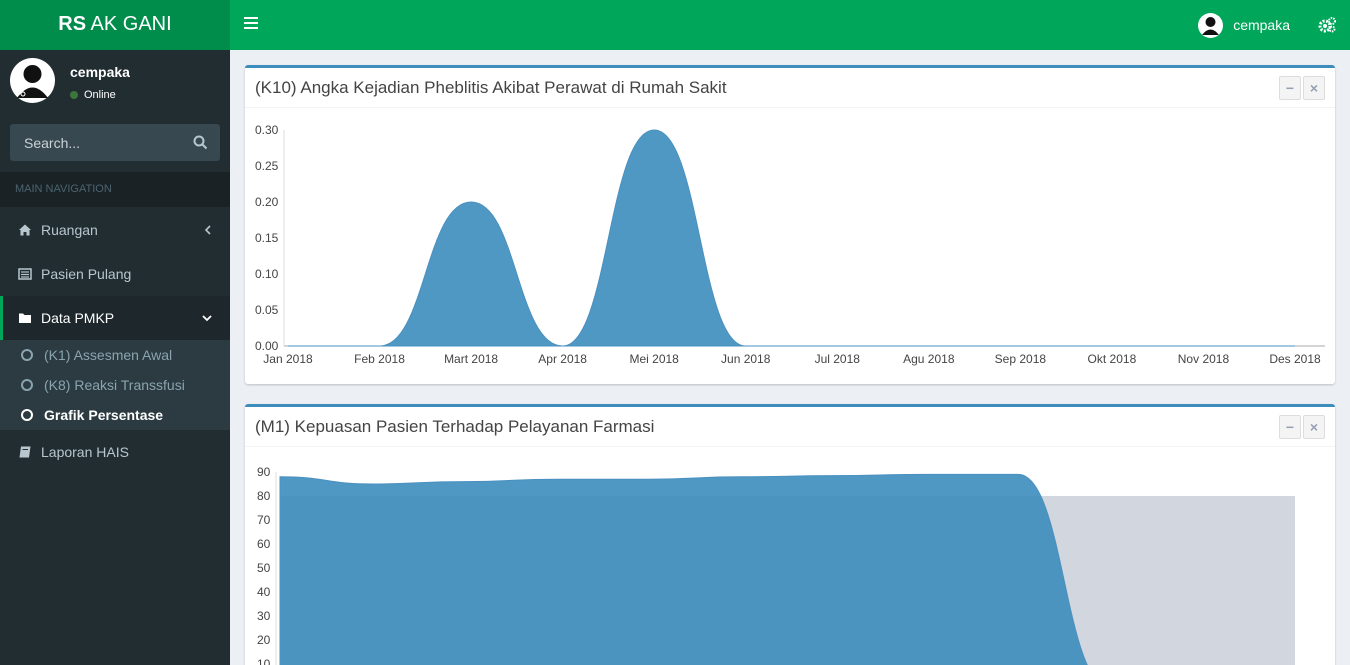 This screenshot has width=1350, height=665. I want to click on nav-header: MAIN NAVIGATION, so click(115, 189).